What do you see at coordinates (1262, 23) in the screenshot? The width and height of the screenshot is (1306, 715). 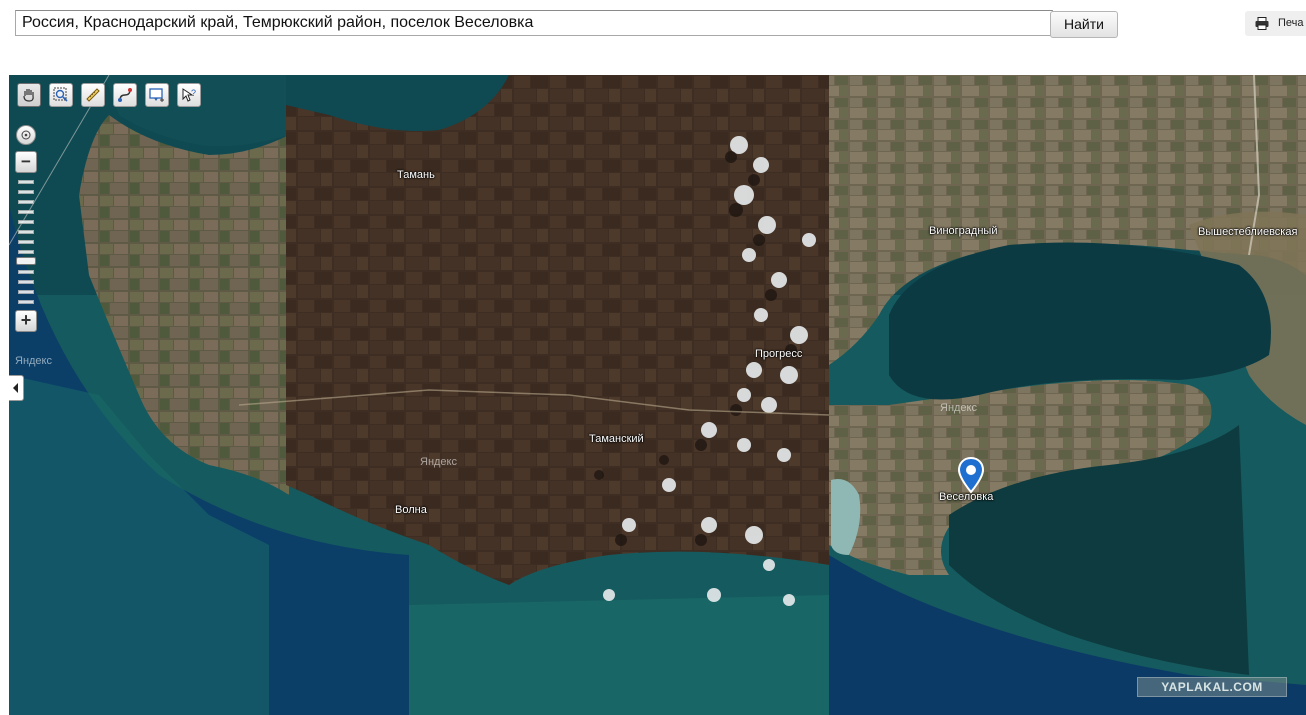 I see `printer-icon` at bounding box center [1262, 23].